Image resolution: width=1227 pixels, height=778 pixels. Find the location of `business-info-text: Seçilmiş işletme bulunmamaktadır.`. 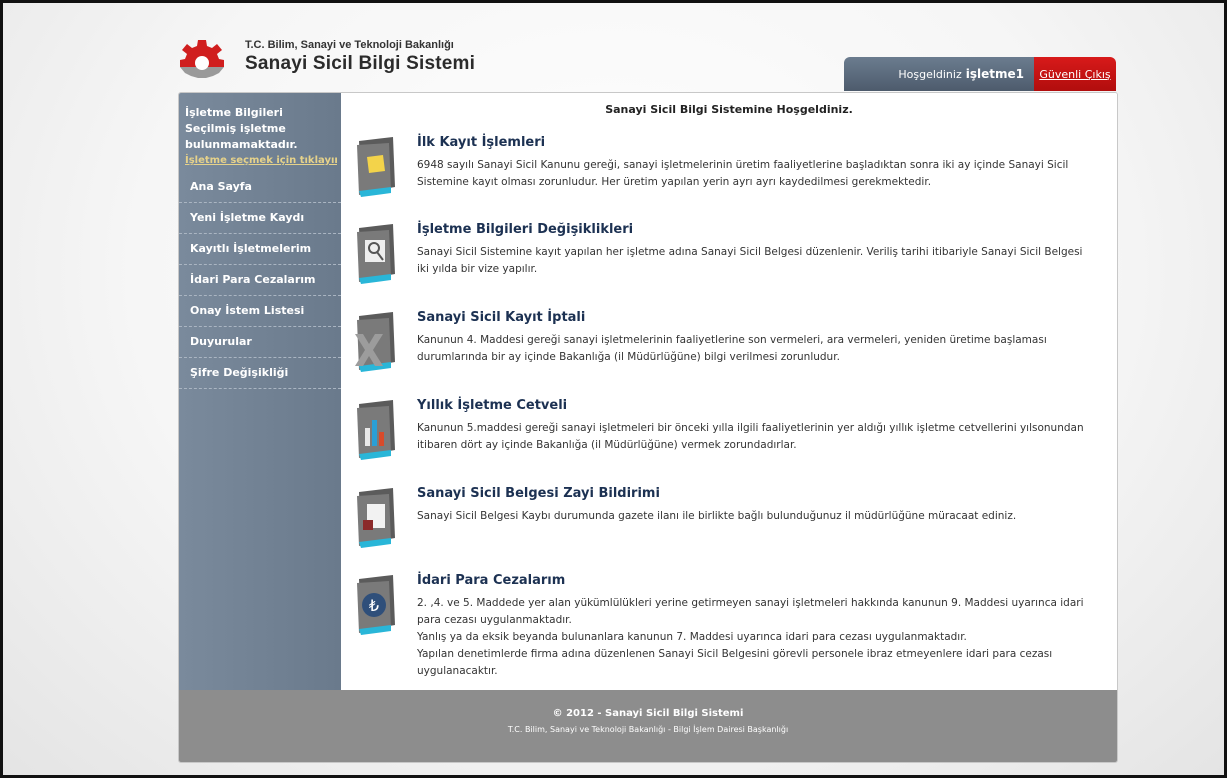

business-info-text: Seçilmiş işletme bulunmamaktadır. is located at coordinates (241, 136).